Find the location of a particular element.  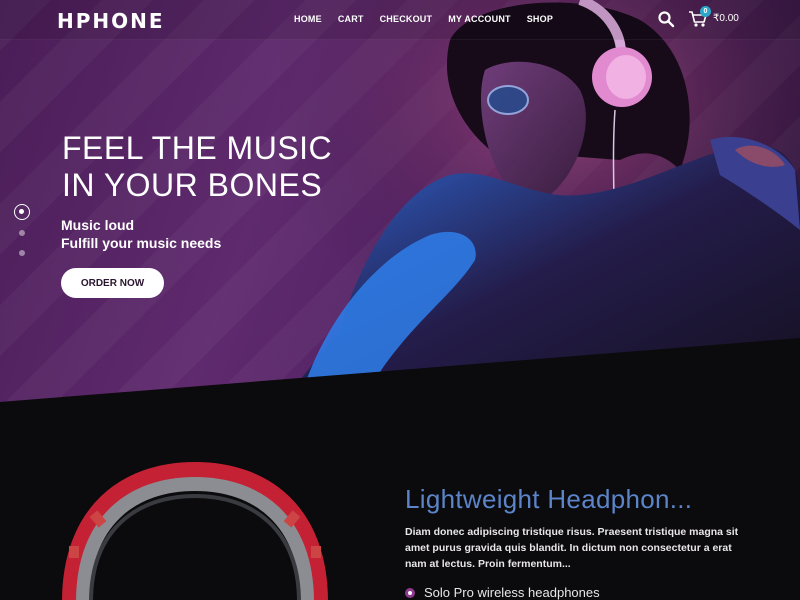

hero-title-line-1: FEEL THE MUSIC is located at coordinates (197, 148).